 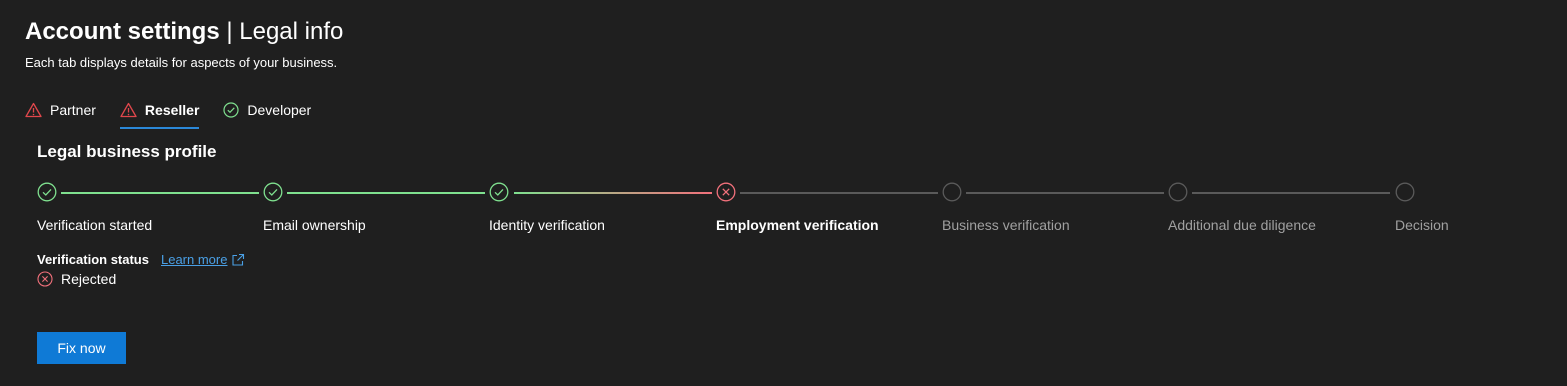 What do you see at coordinates (94, 207) in the screenshot?
I see `step-verification-started: Verification started` at bounding box center [94, 207].